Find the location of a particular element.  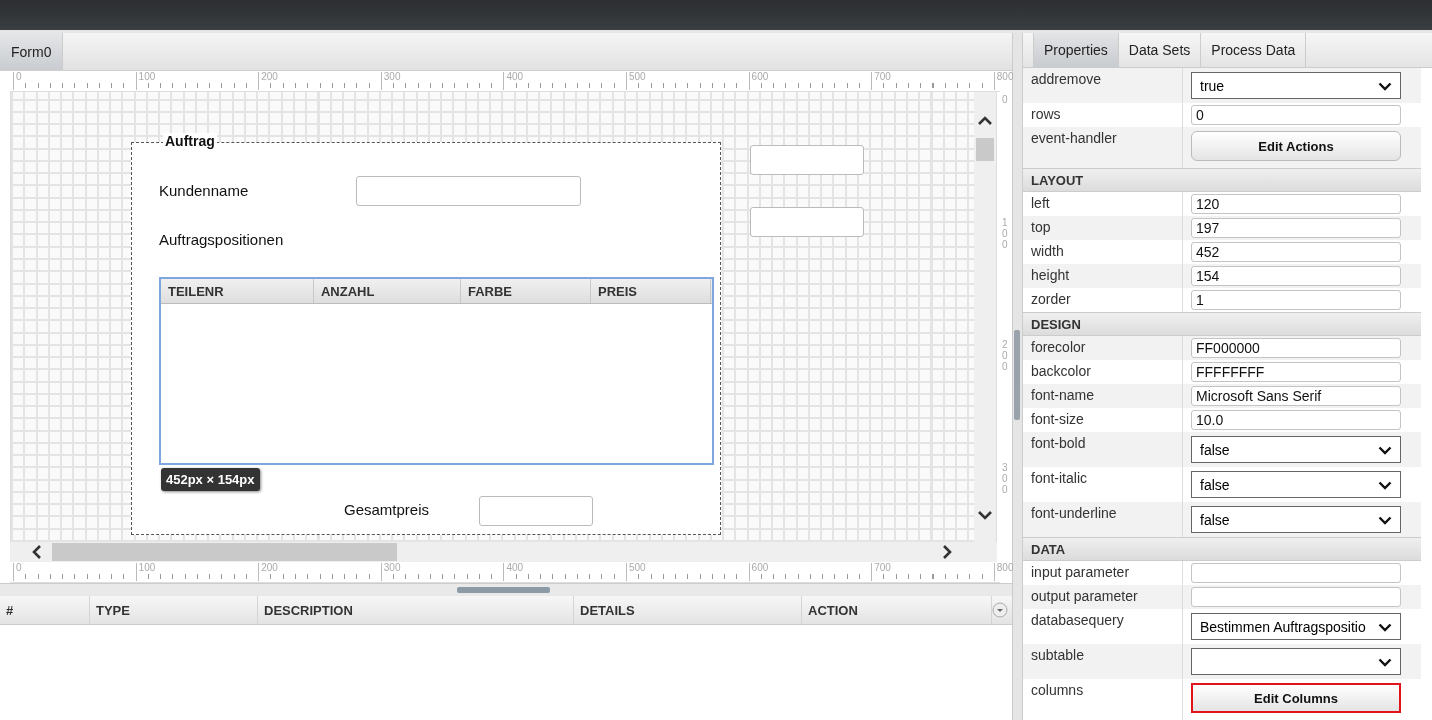

size-tooltip: 452px × 154px is located at coordinates (210, 479).